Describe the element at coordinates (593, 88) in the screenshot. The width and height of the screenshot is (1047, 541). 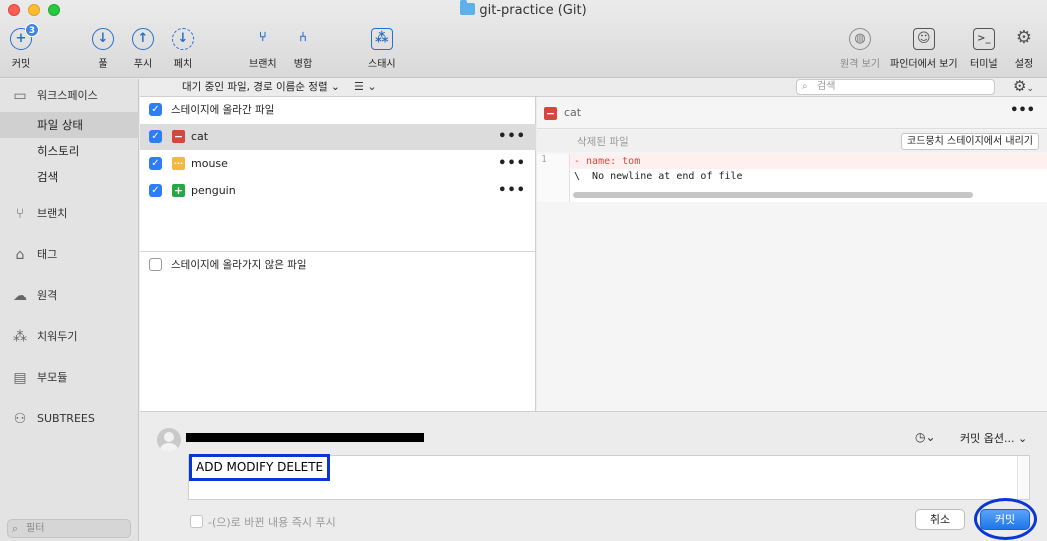
I see `file-list-toolbar: 대기 중인 파일, 경로 이름순 정렬 ⌄ ☰ ⌄ ⌕ 검색 ⚙⌄` at that location.